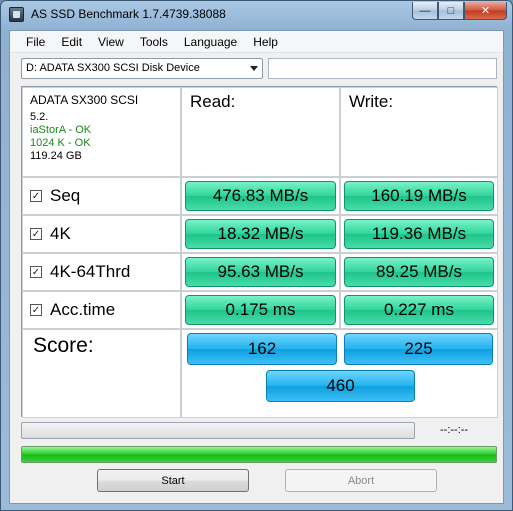 This screenshot has height=511, width=513. What do you see at coordinates (60, 233) in the screenshot?
I see `test-name: 4K` at bounding box center [60, 233].